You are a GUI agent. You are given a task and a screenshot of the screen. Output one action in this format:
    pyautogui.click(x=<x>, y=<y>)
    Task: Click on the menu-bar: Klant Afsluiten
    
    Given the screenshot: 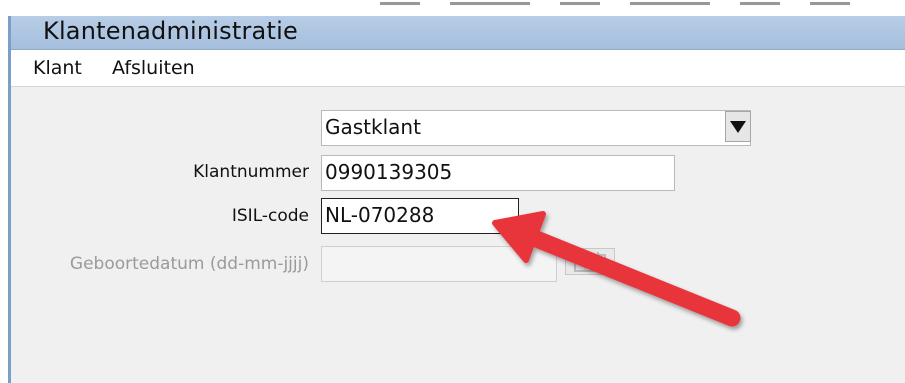 What is the action you would take?
    pyautogui.click(x=458, y=68)
    